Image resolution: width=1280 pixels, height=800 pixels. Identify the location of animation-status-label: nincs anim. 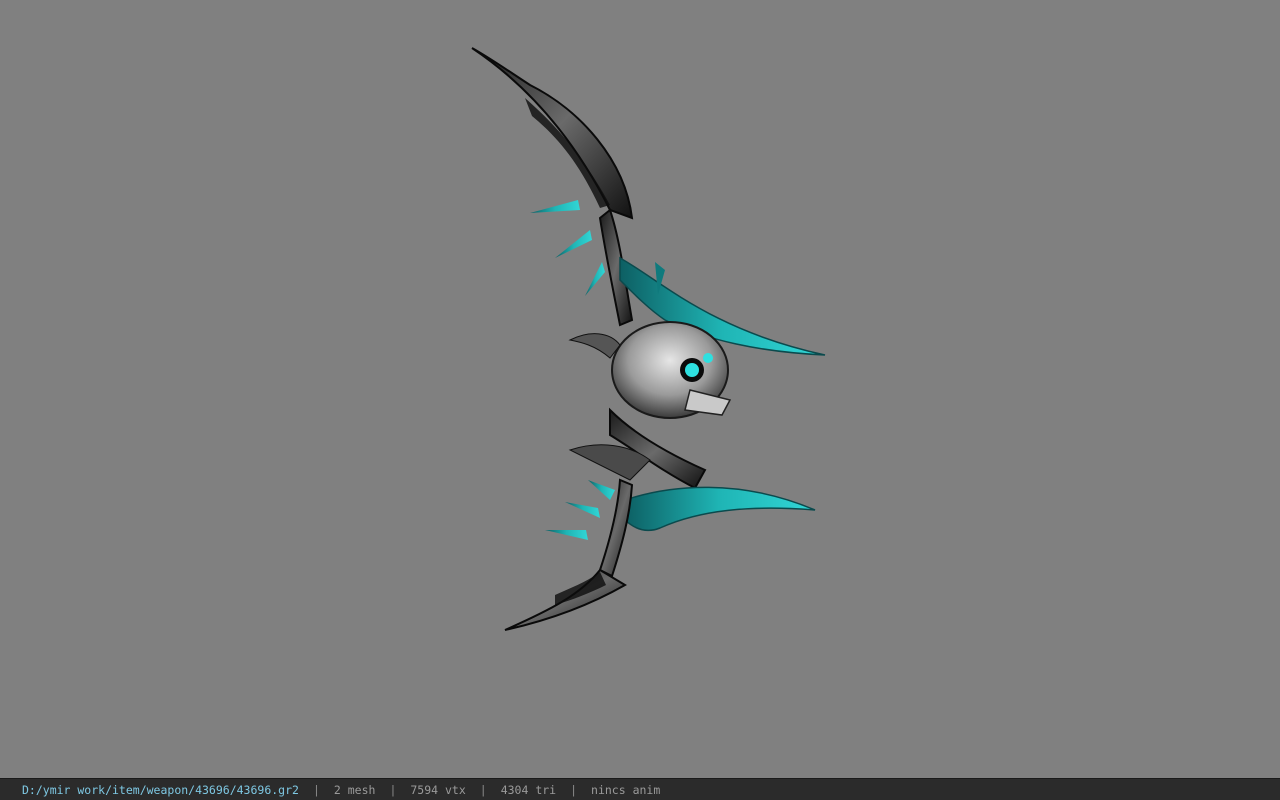
(626, 789).